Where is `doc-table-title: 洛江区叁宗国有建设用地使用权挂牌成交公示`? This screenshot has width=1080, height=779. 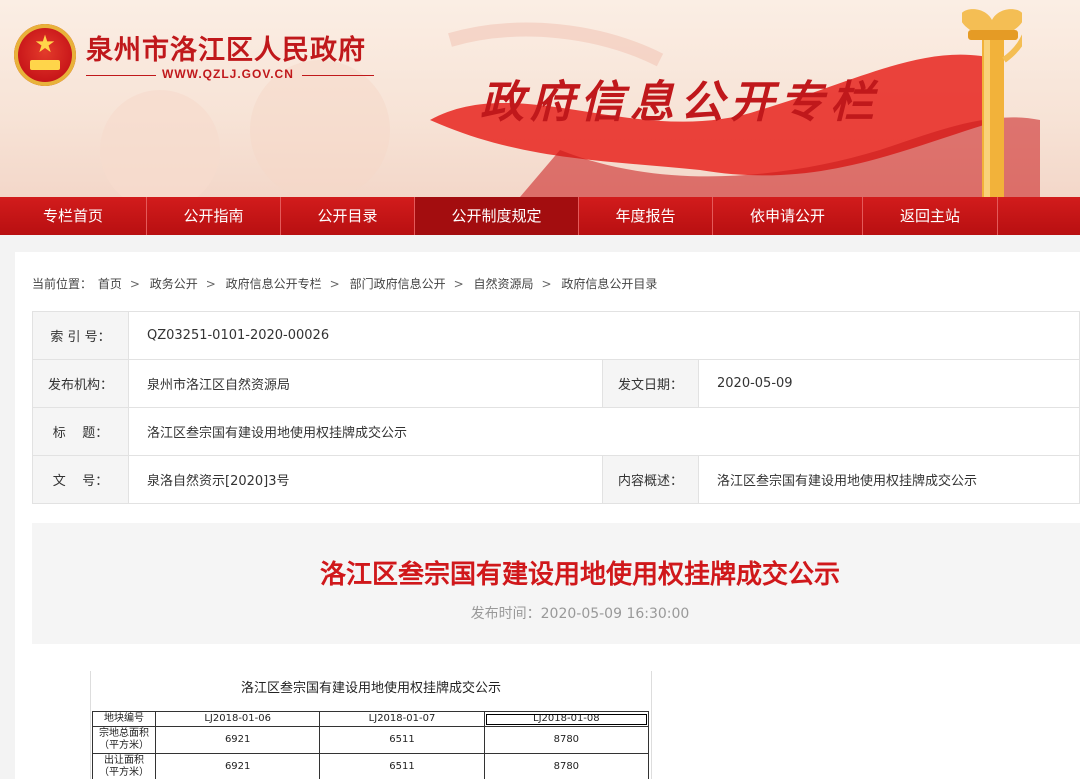 doc-table-title: 洛江区叁宗国有建设用地使用权挂牌成交公示 is located at coordinates (370, 688).